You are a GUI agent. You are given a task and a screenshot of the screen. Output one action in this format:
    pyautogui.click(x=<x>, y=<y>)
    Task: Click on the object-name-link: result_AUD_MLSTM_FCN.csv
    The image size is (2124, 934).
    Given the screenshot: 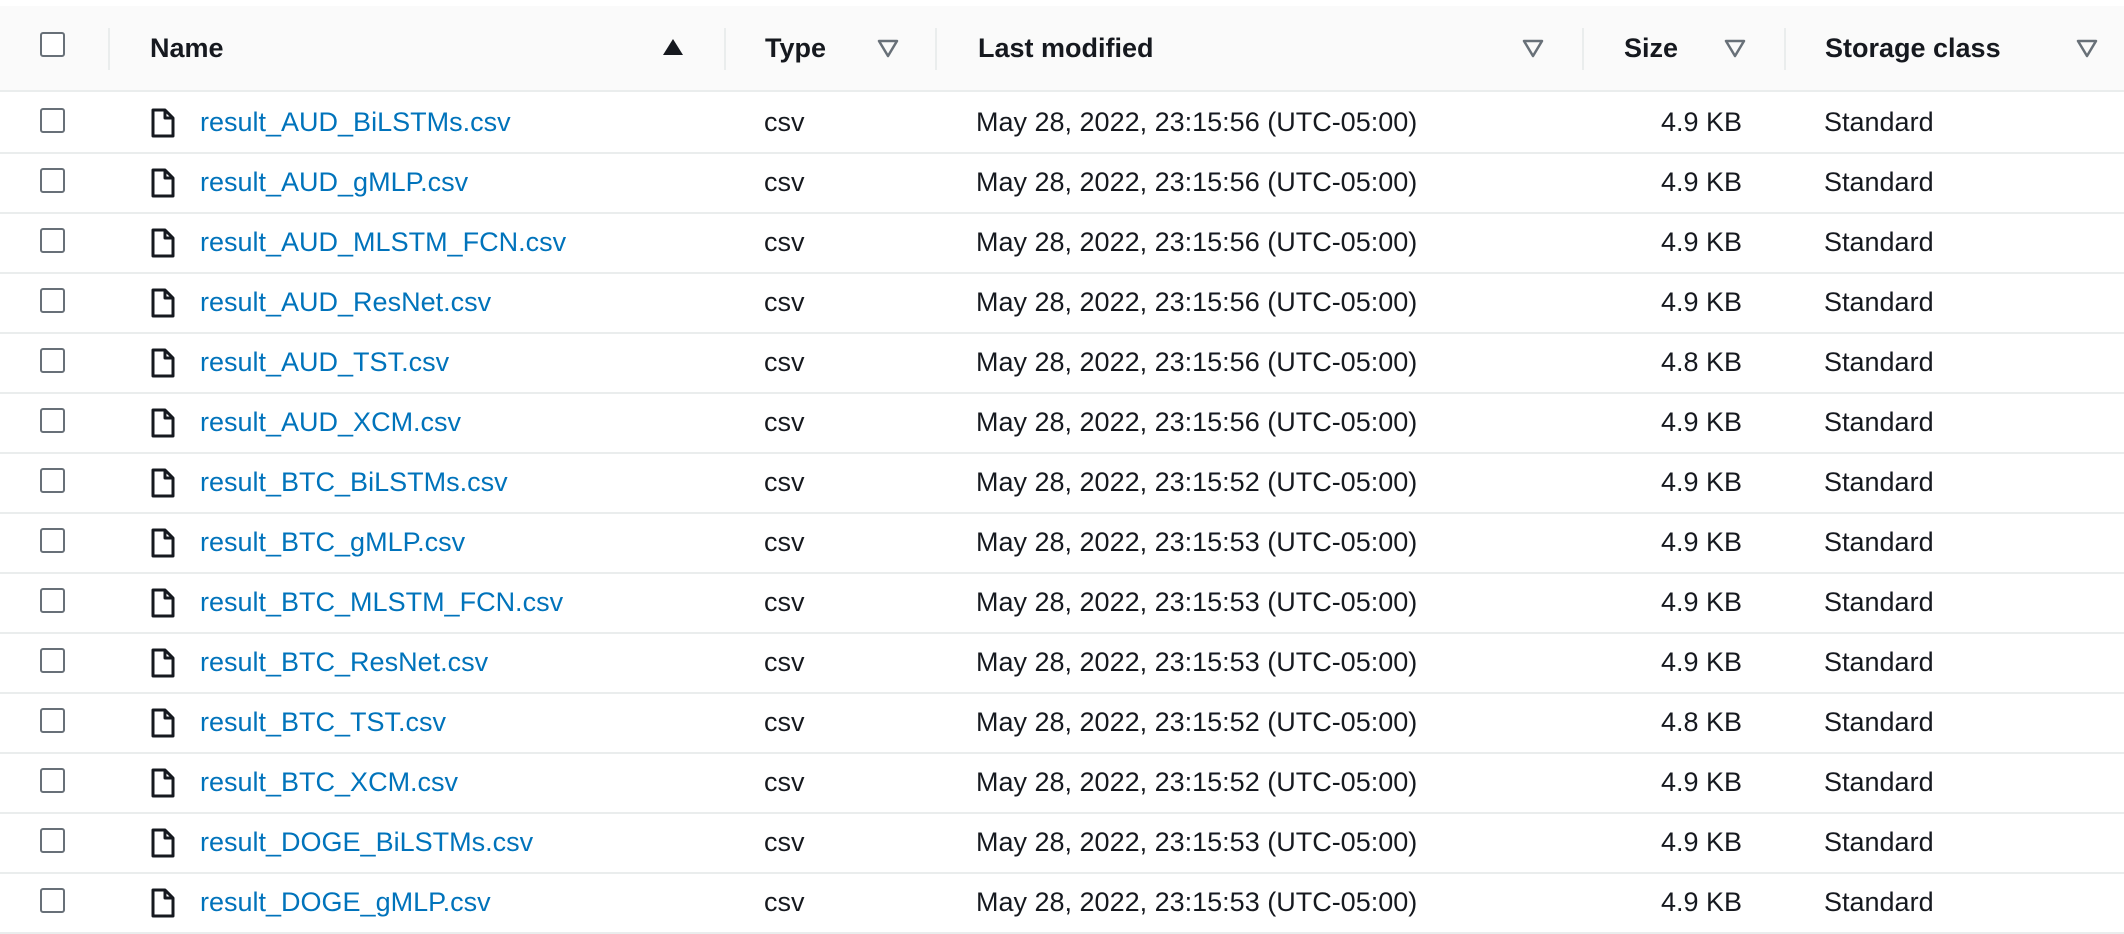 What is the action you would take?
    pyautogui.click(x=383, y=242)
    